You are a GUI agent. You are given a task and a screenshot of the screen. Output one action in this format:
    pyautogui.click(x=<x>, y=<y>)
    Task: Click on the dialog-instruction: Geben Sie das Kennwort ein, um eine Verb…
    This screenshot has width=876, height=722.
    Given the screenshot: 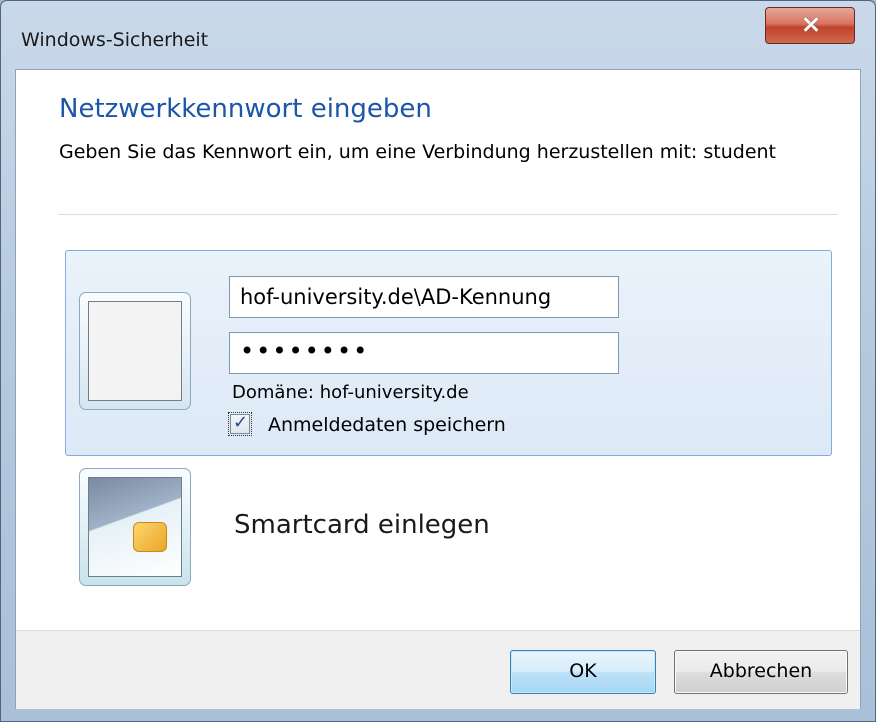 What is the action you would take?
    pyautogui.click(x=418, y=152)
    